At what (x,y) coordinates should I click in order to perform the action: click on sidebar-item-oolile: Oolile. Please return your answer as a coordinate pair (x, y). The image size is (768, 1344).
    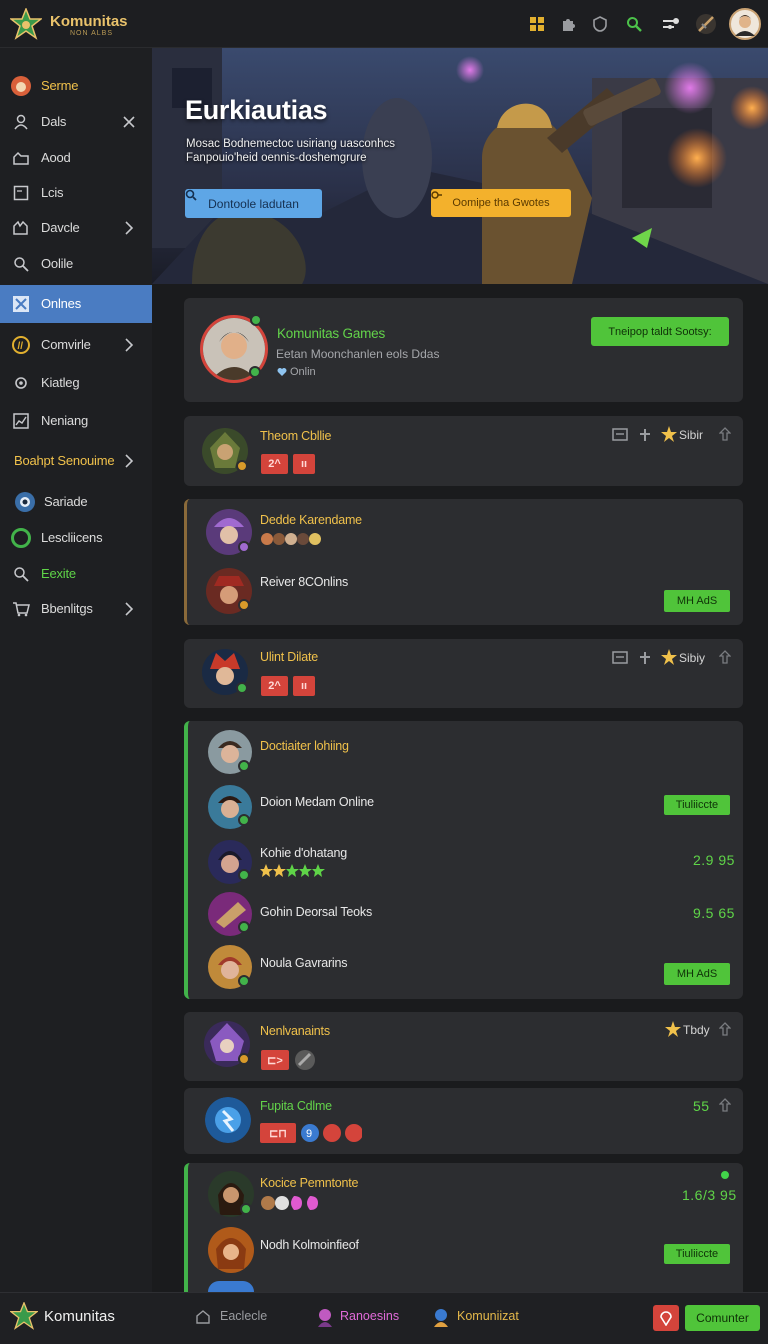
    Looking at the image, I should click on (76, 264).